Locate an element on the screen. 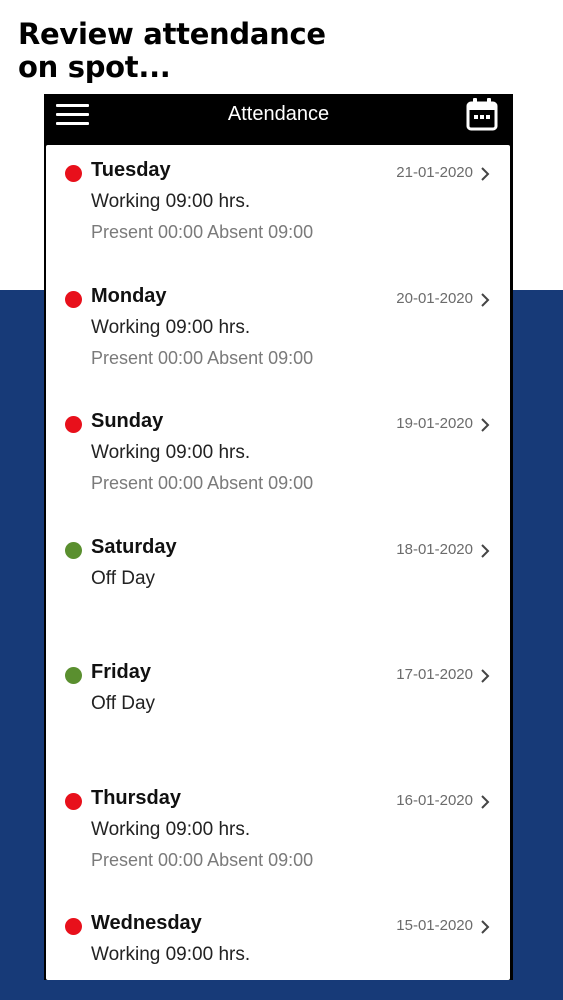 The height and width of the screenshot is (1000, 563). date-label: 18-01-2020 is located at coordinates (434, 549).